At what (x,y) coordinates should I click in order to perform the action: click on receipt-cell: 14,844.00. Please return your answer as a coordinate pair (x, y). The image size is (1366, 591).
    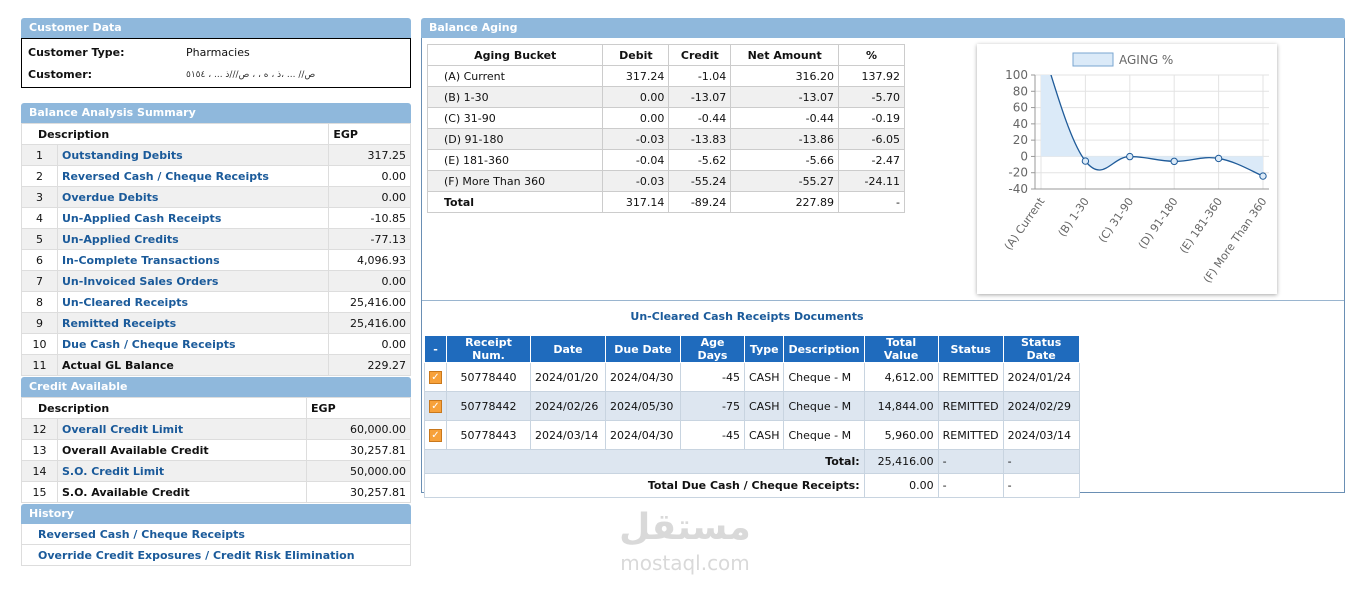
    Looking at the image, I should click on (901, 406).